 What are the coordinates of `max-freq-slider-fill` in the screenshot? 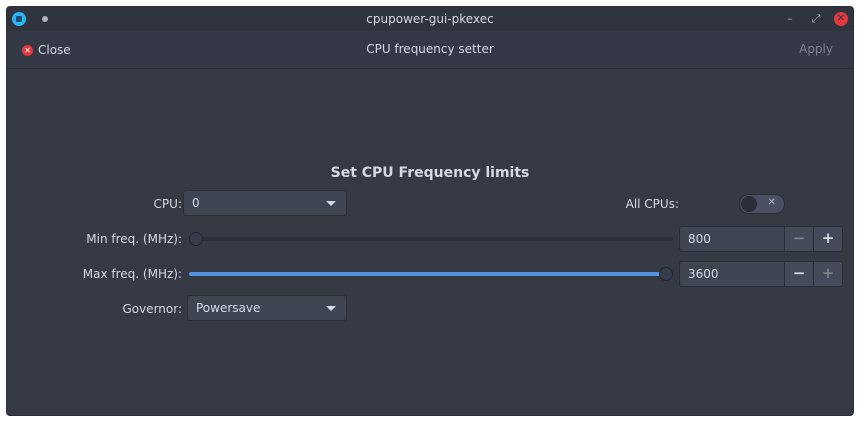 It's located at (427, 274).